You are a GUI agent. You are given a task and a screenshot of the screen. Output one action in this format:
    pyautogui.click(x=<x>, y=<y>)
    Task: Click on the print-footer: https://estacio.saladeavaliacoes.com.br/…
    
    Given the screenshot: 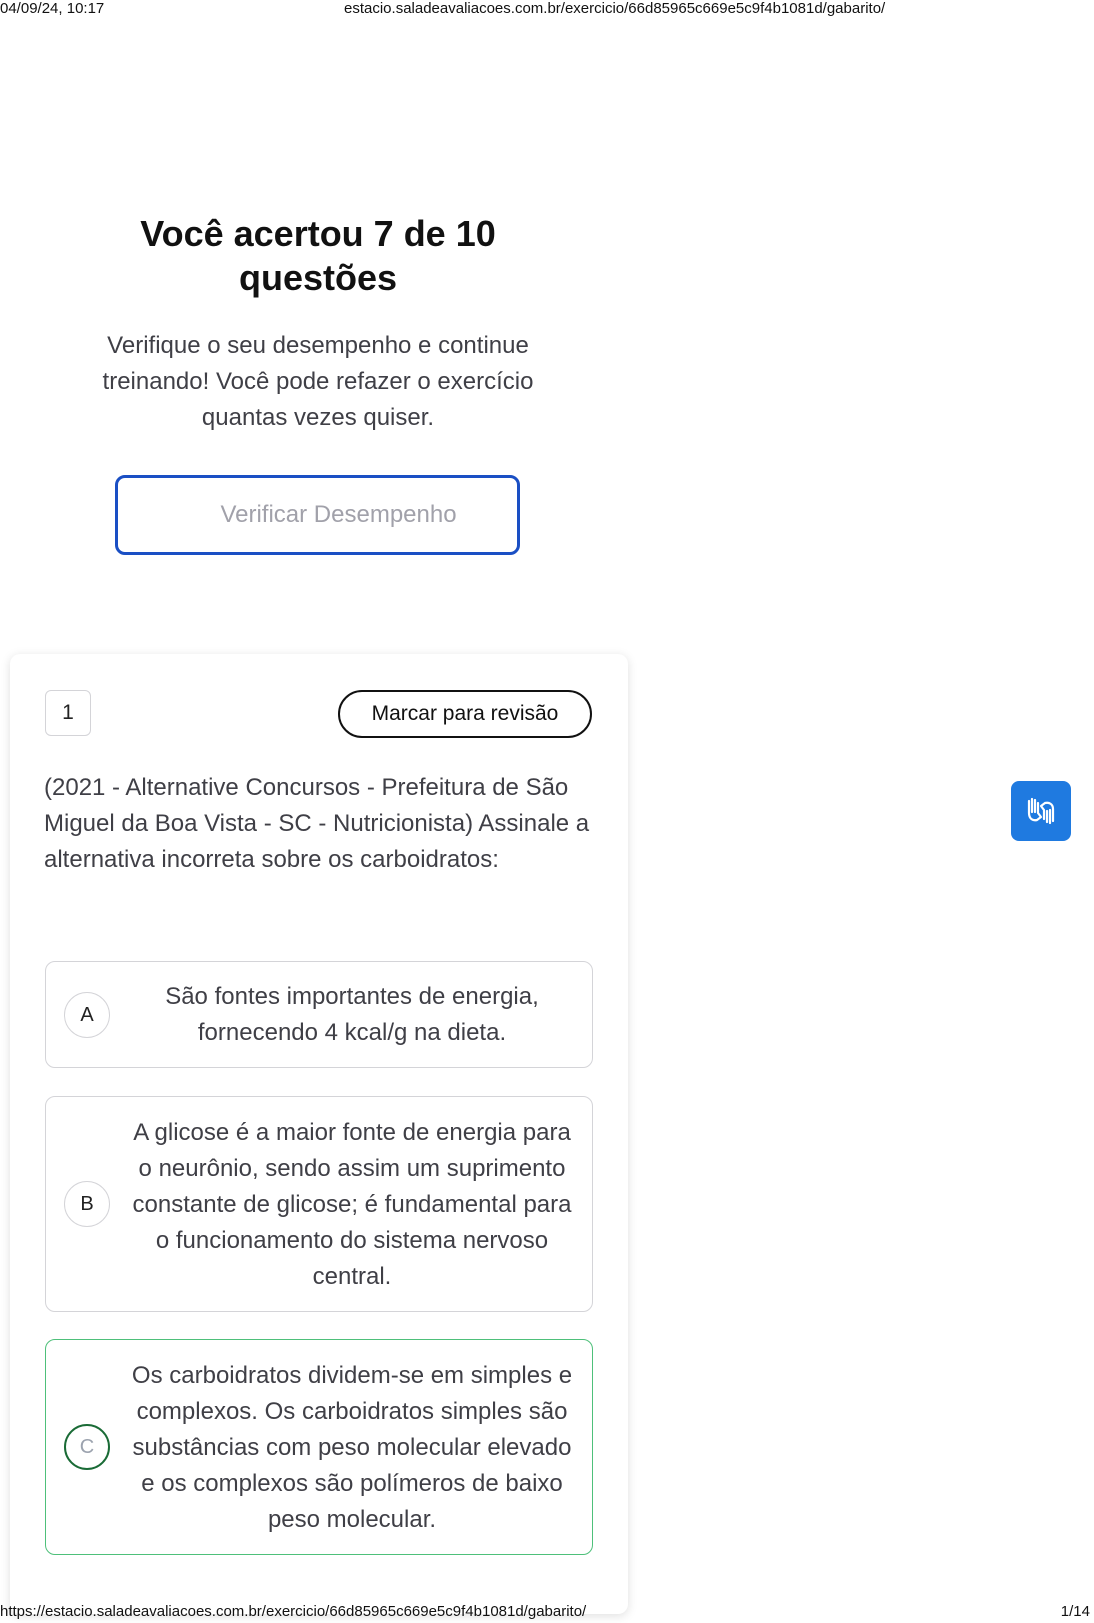 What is the action you would take?
    pyautogui.click(x=547, y=1612)
    